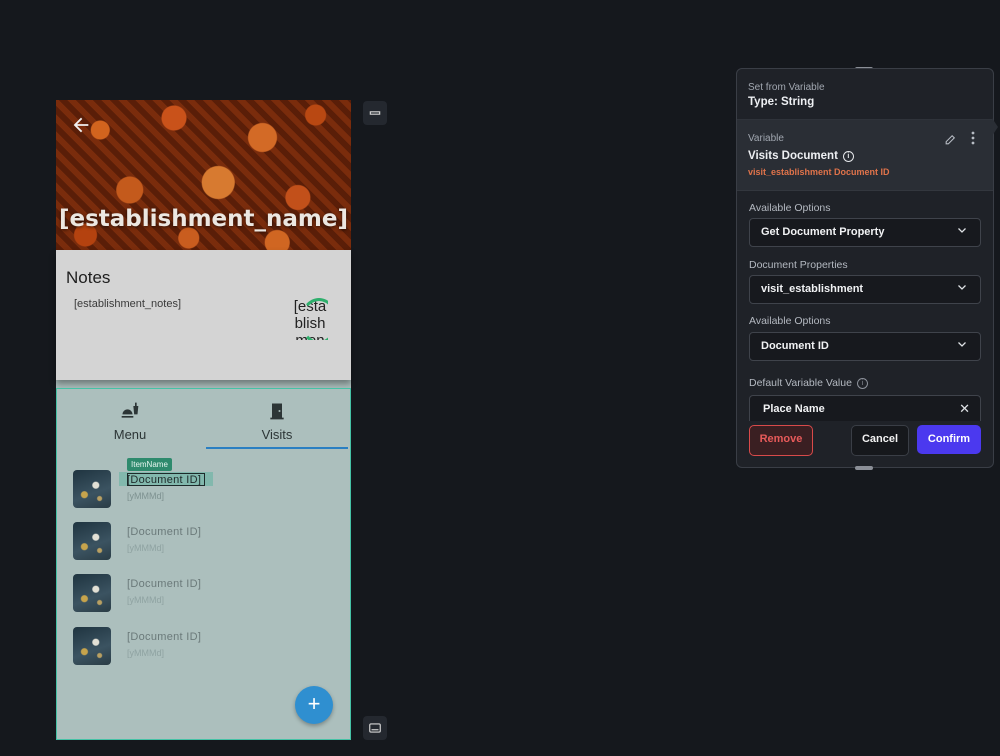 This screenshot has height=756, width=1000. I want to click on default-value-input: Place Name ✕, so click(865, 408).